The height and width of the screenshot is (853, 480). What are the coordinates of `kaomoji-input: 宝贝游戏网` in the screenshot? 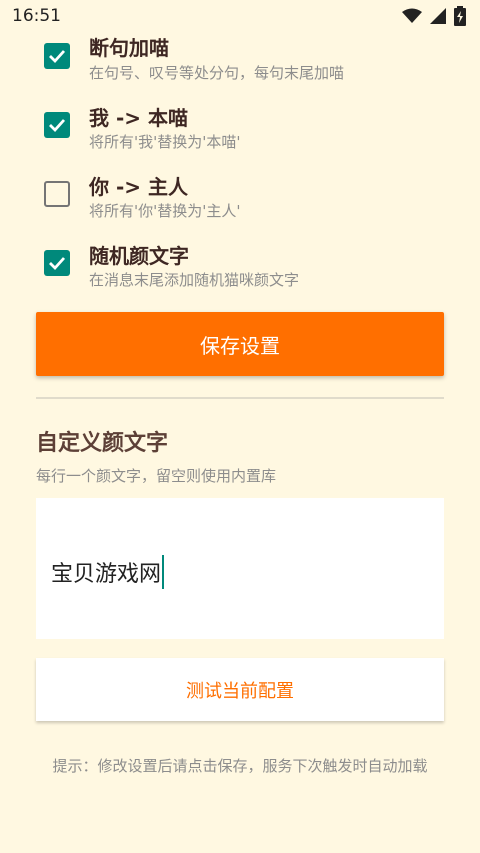 It's located at (240, 568).